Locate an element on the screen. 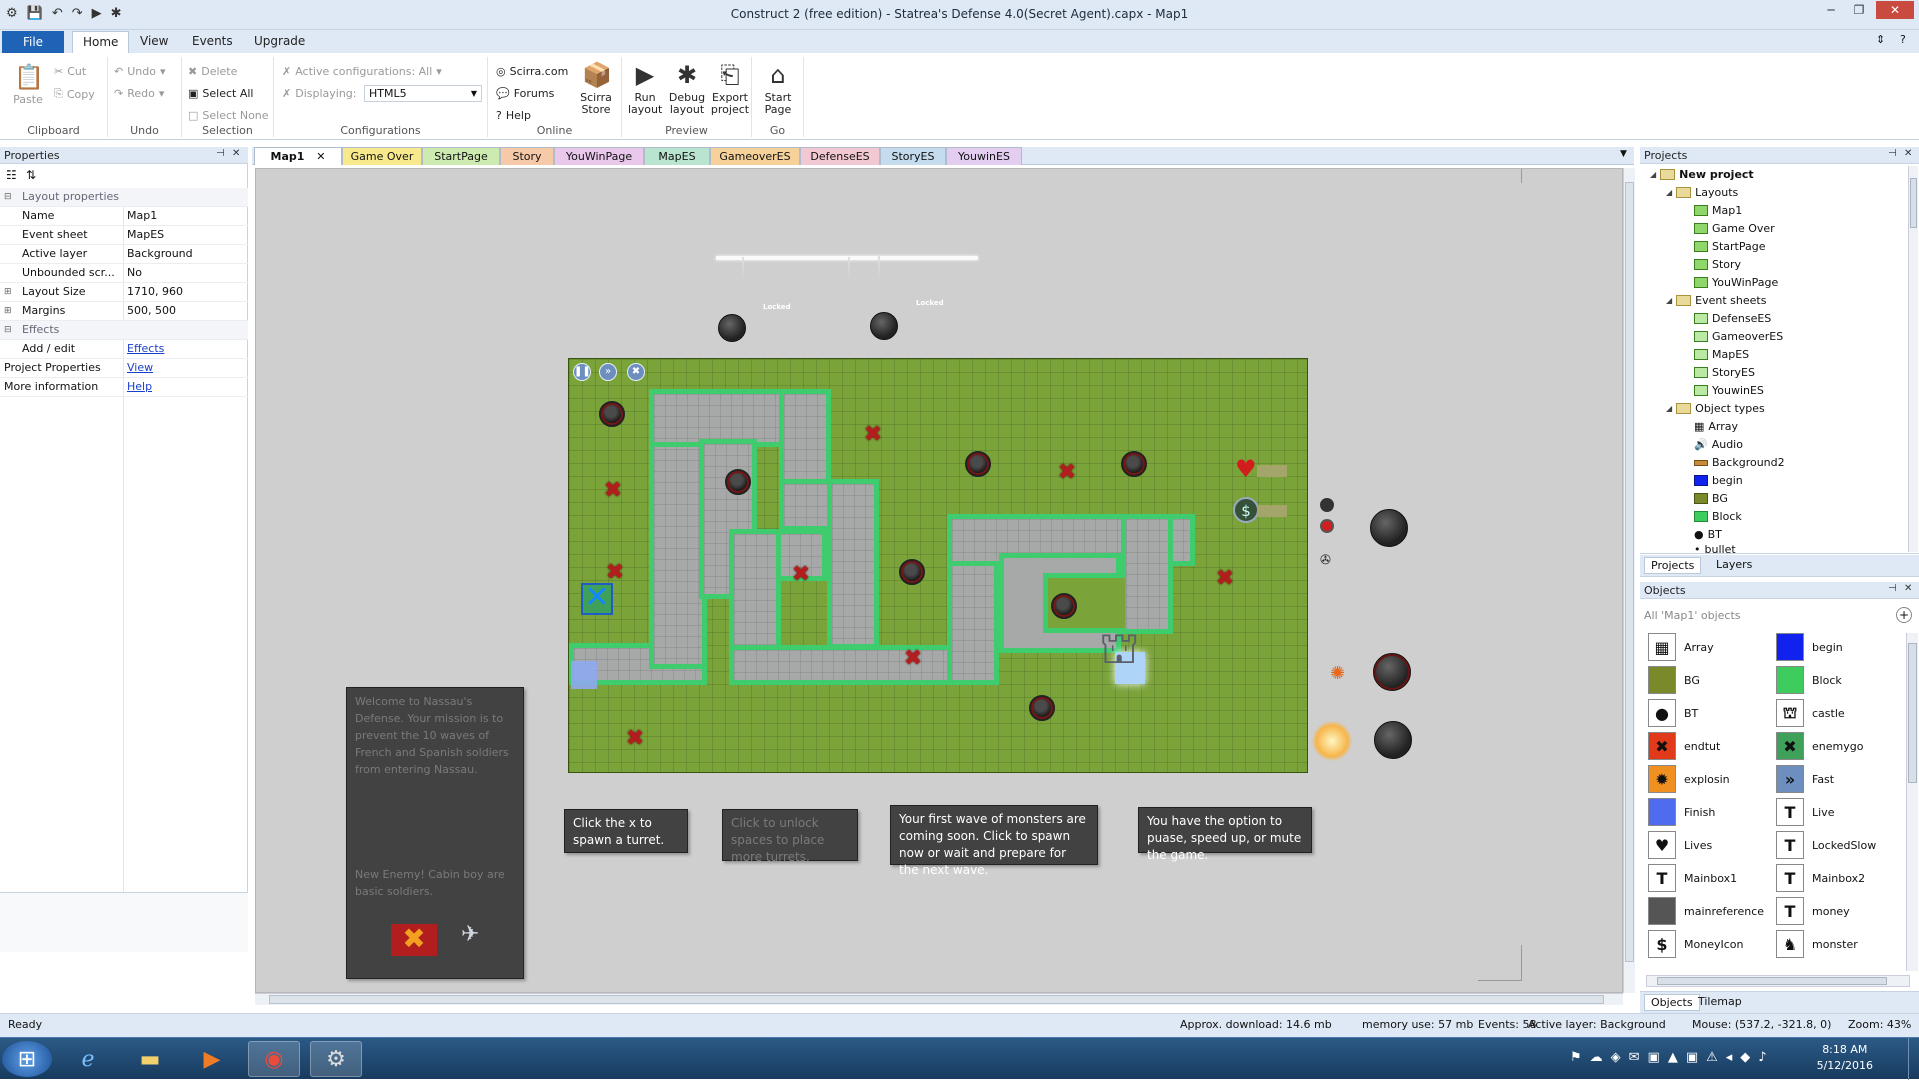  scirra-link: ◎ Scirra.com is located at coordinates (532, 71).